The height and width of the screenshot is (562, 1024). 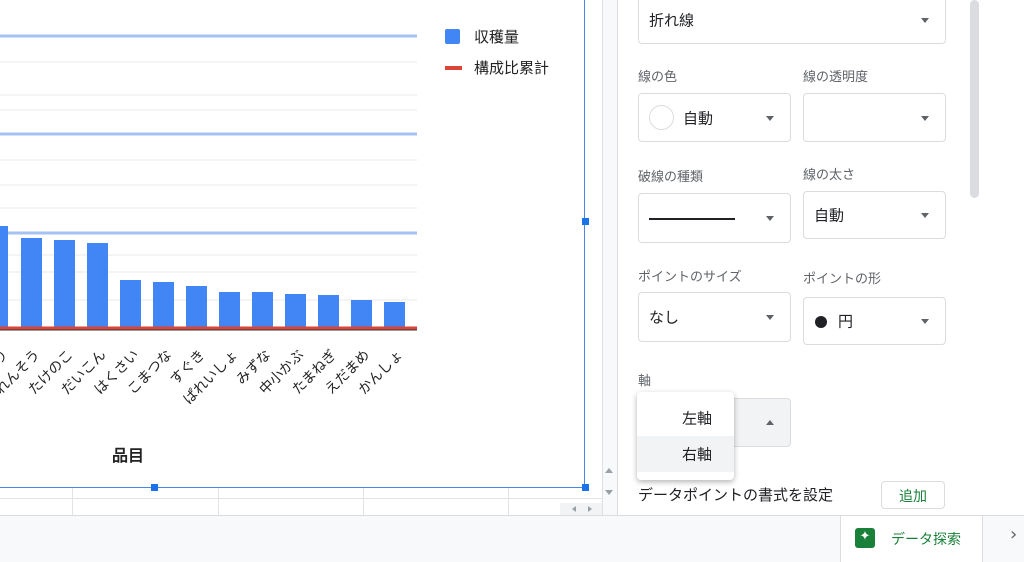 What do you see at coordinates (874, 321) in the screenshot?
I see `point-shape-select: 円` at bounding box center [874, 321].